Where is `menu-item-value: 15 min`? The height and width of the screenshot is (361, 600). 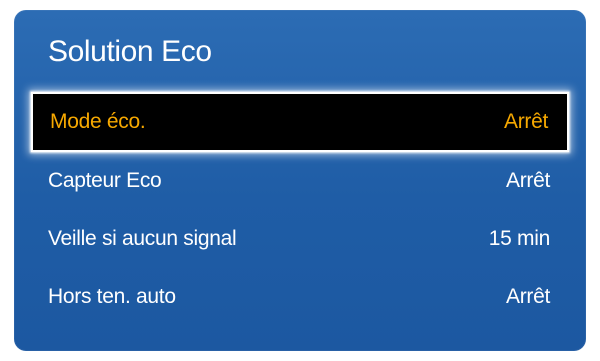 menu-item-value: 15 min is located at coordinates (519, 238).